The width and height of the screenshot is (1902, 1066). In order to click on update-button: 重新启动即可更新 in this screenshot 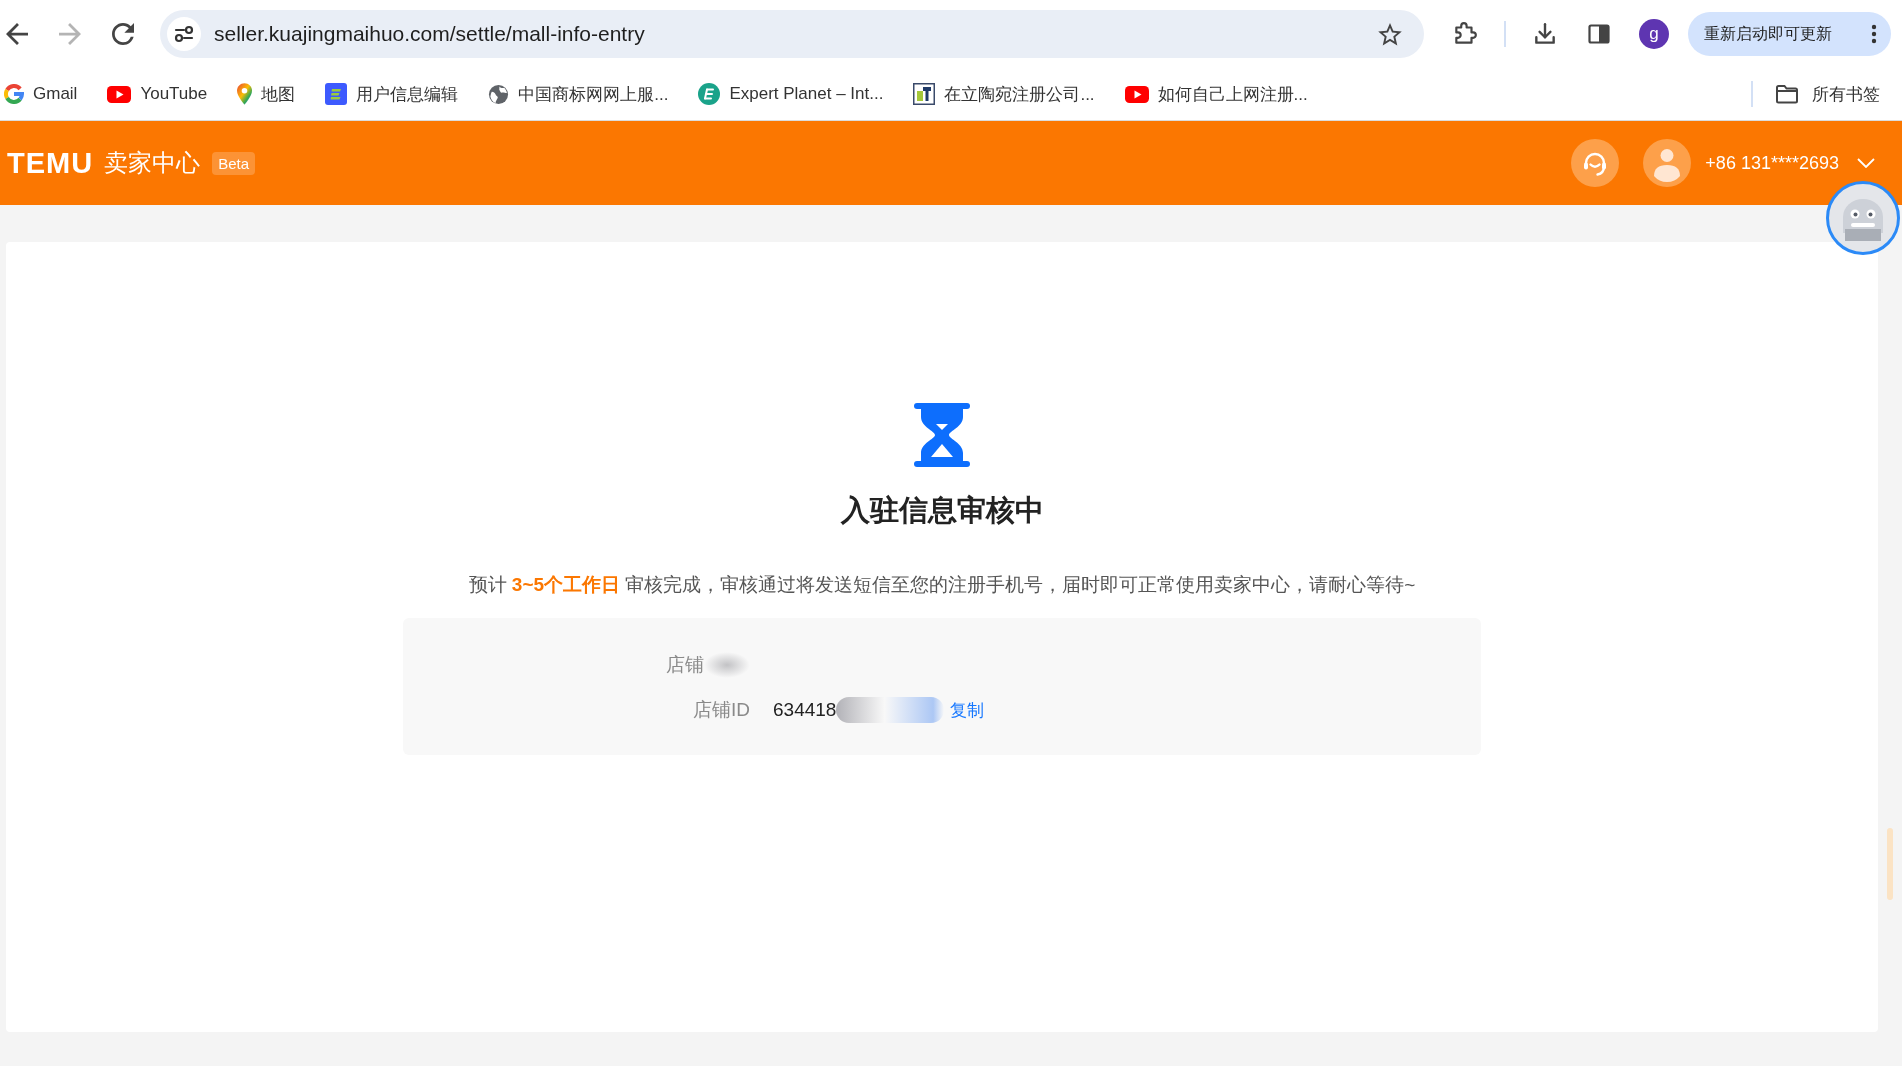, I will do `click(1789, 34)`.